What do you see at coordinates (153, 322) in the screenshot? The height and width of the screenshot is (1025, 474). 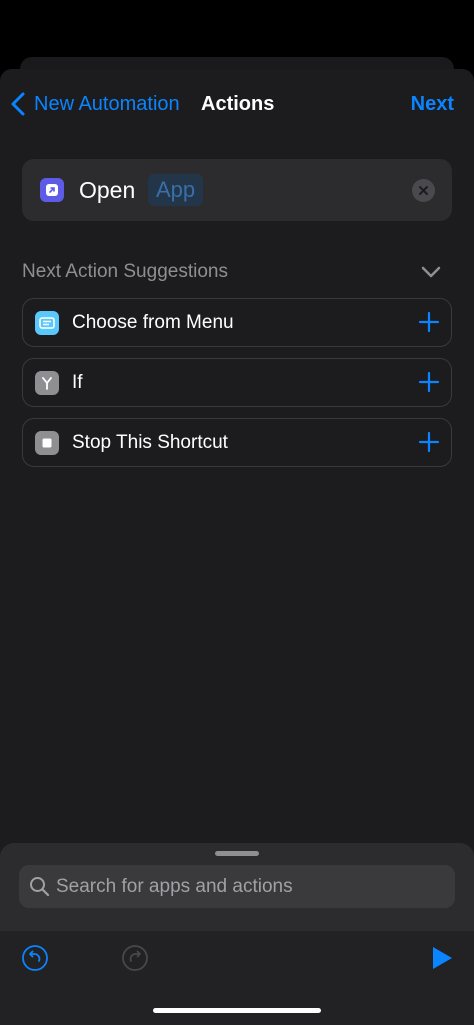 I see `suggestion-label: Choose from Menu` at bounding box center [153, 322].